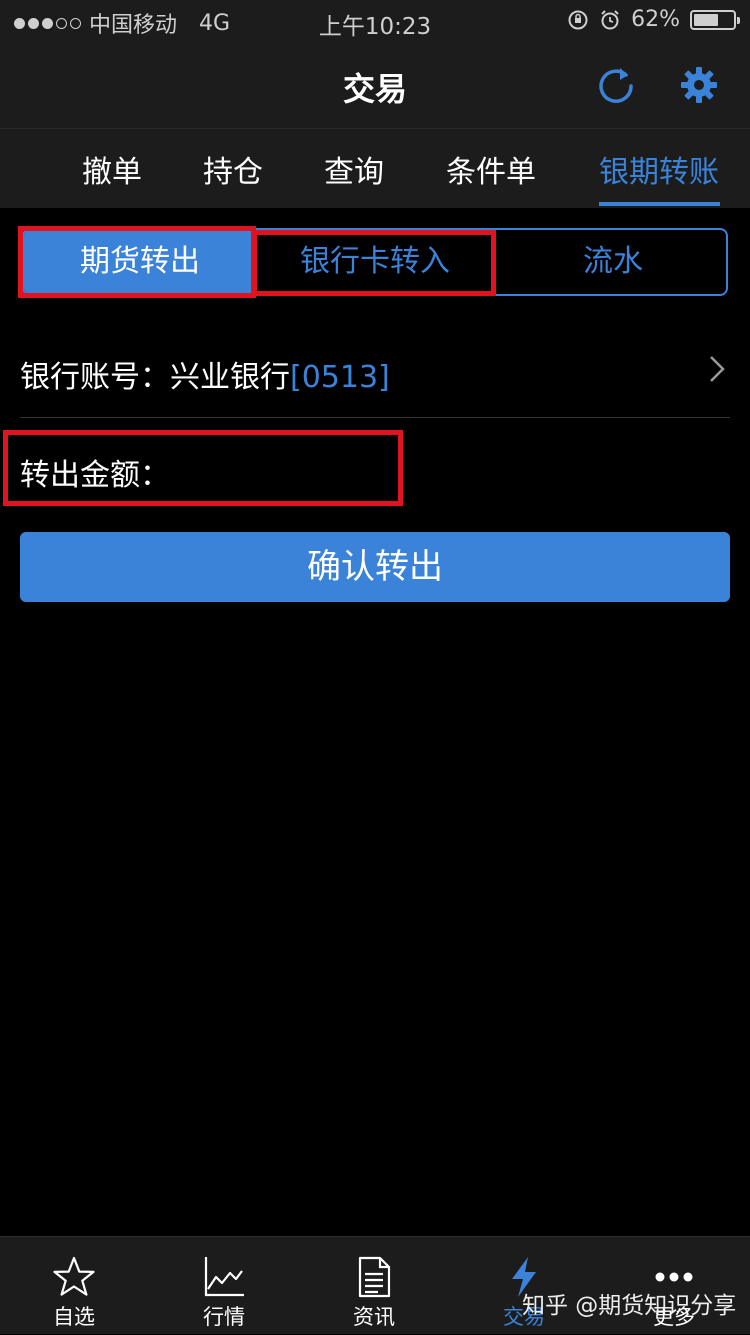  Describe the element at coordinates (375, 85) in the screenshot. I see `nav-bar: 交易` at that location.